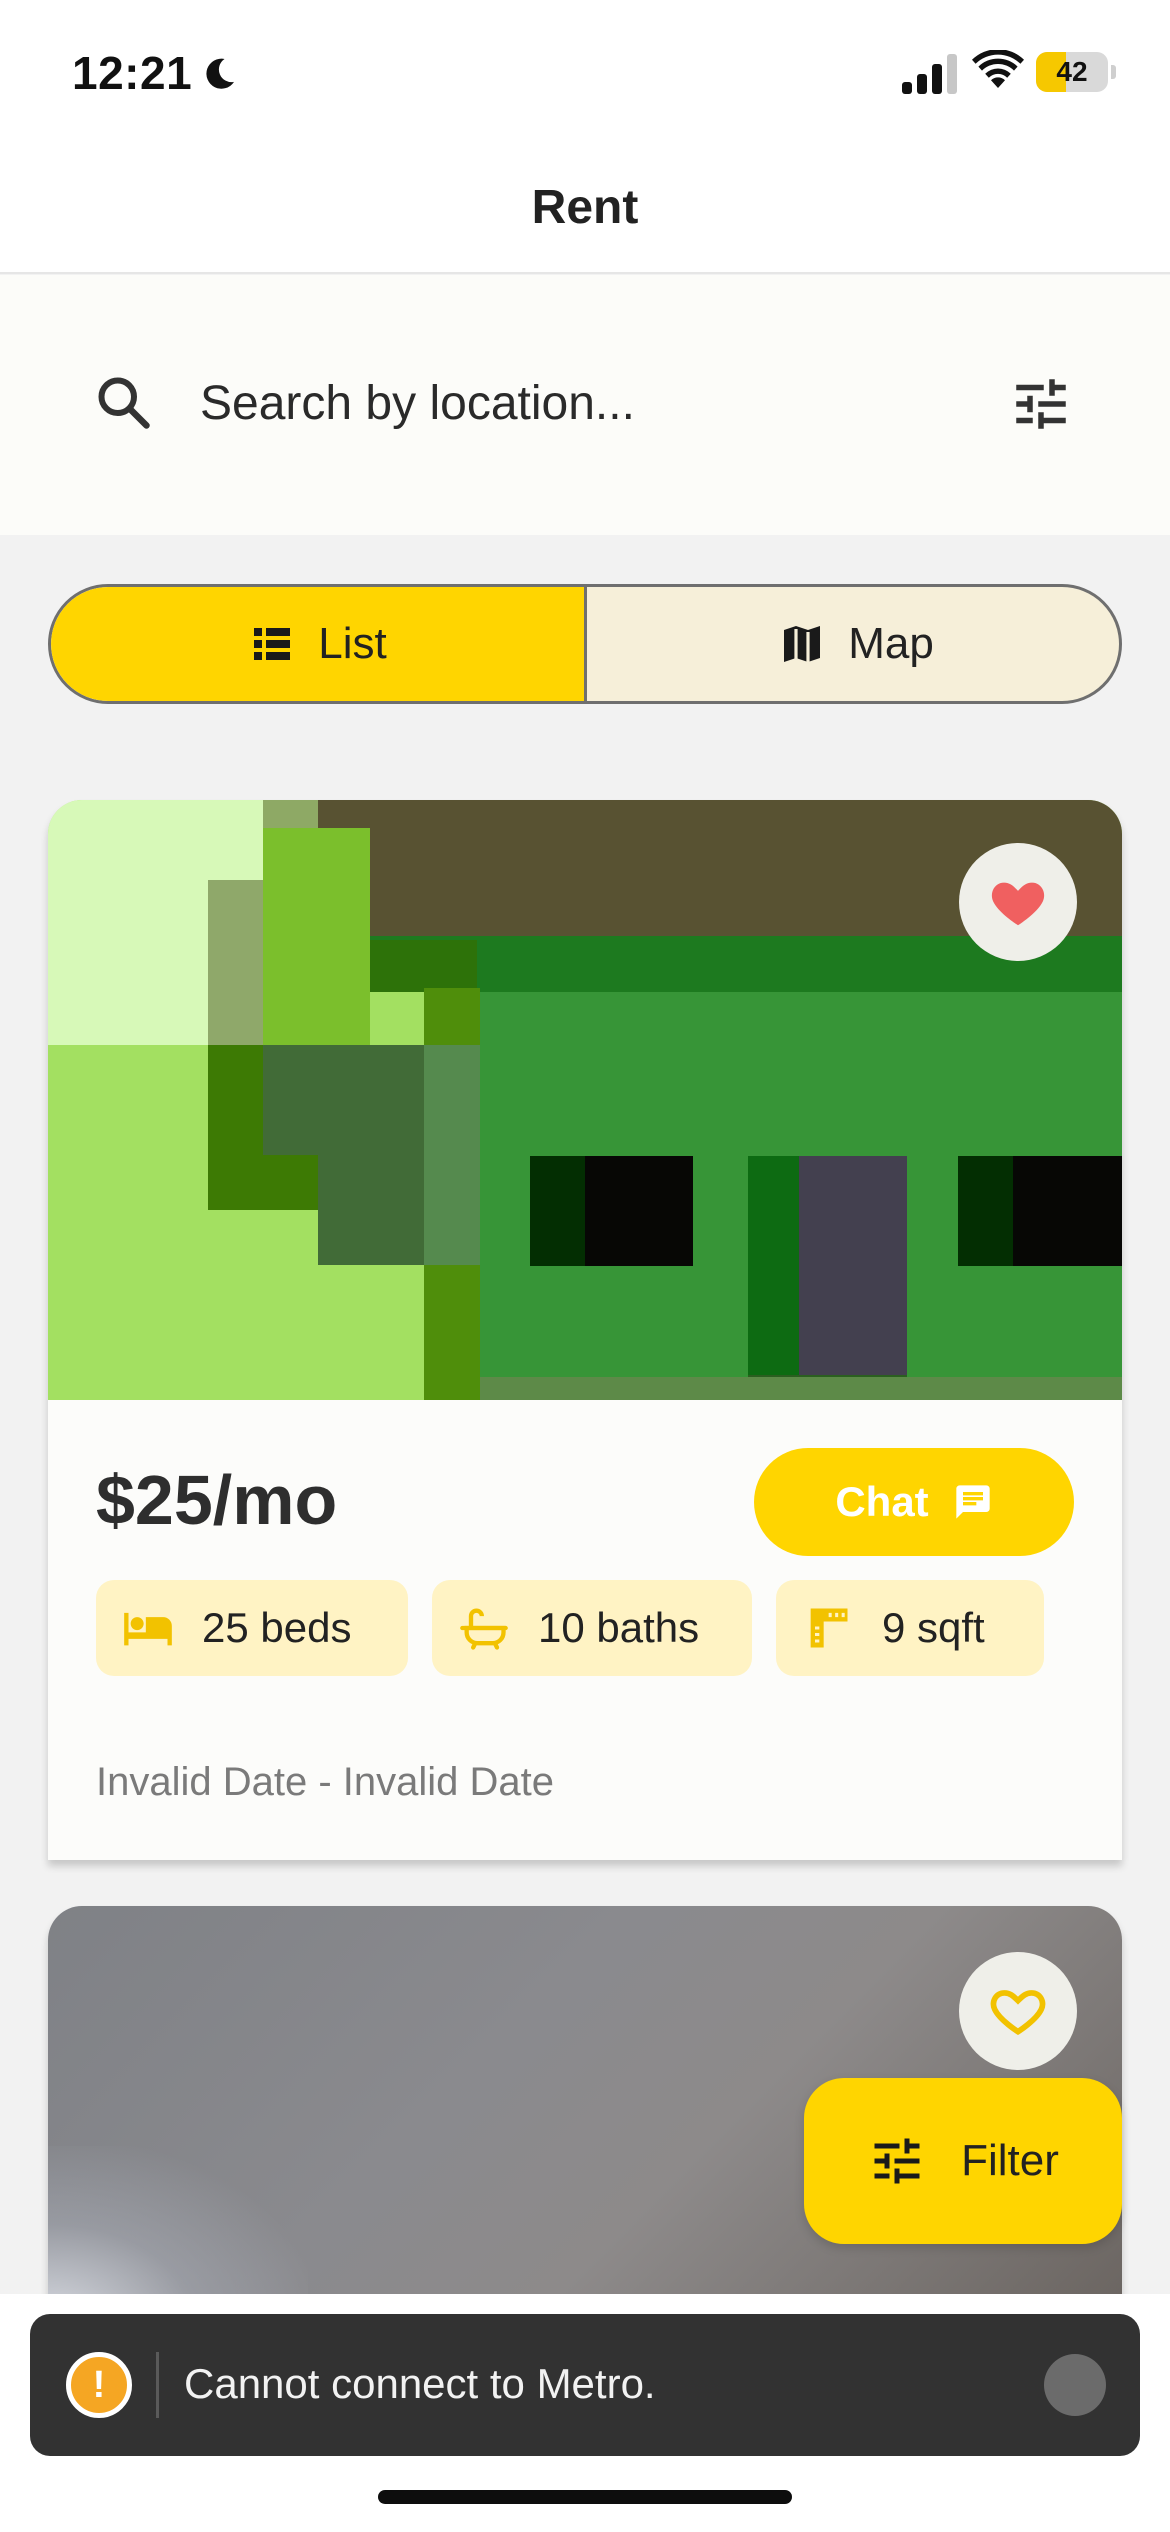 The width and height of the screenshot is (1170, 2532). I want to click on list-toggle-button: List, so click(319, 644).